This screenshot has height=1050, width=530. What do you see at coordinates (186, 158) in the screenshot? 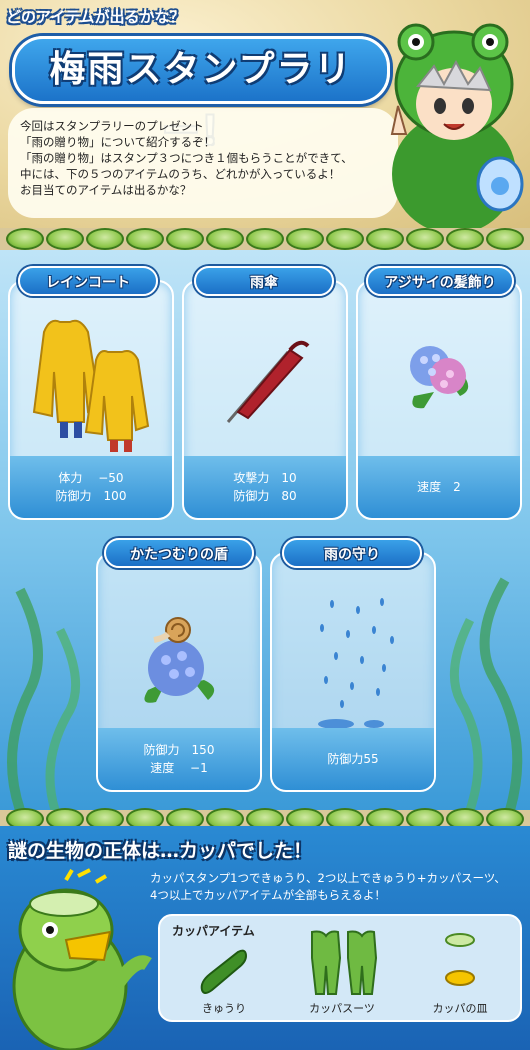
I see `intro-line: 「雨の贈り物」はスタンプ３つにつき１個もらうことができて、` at bounding box center [186, 158].